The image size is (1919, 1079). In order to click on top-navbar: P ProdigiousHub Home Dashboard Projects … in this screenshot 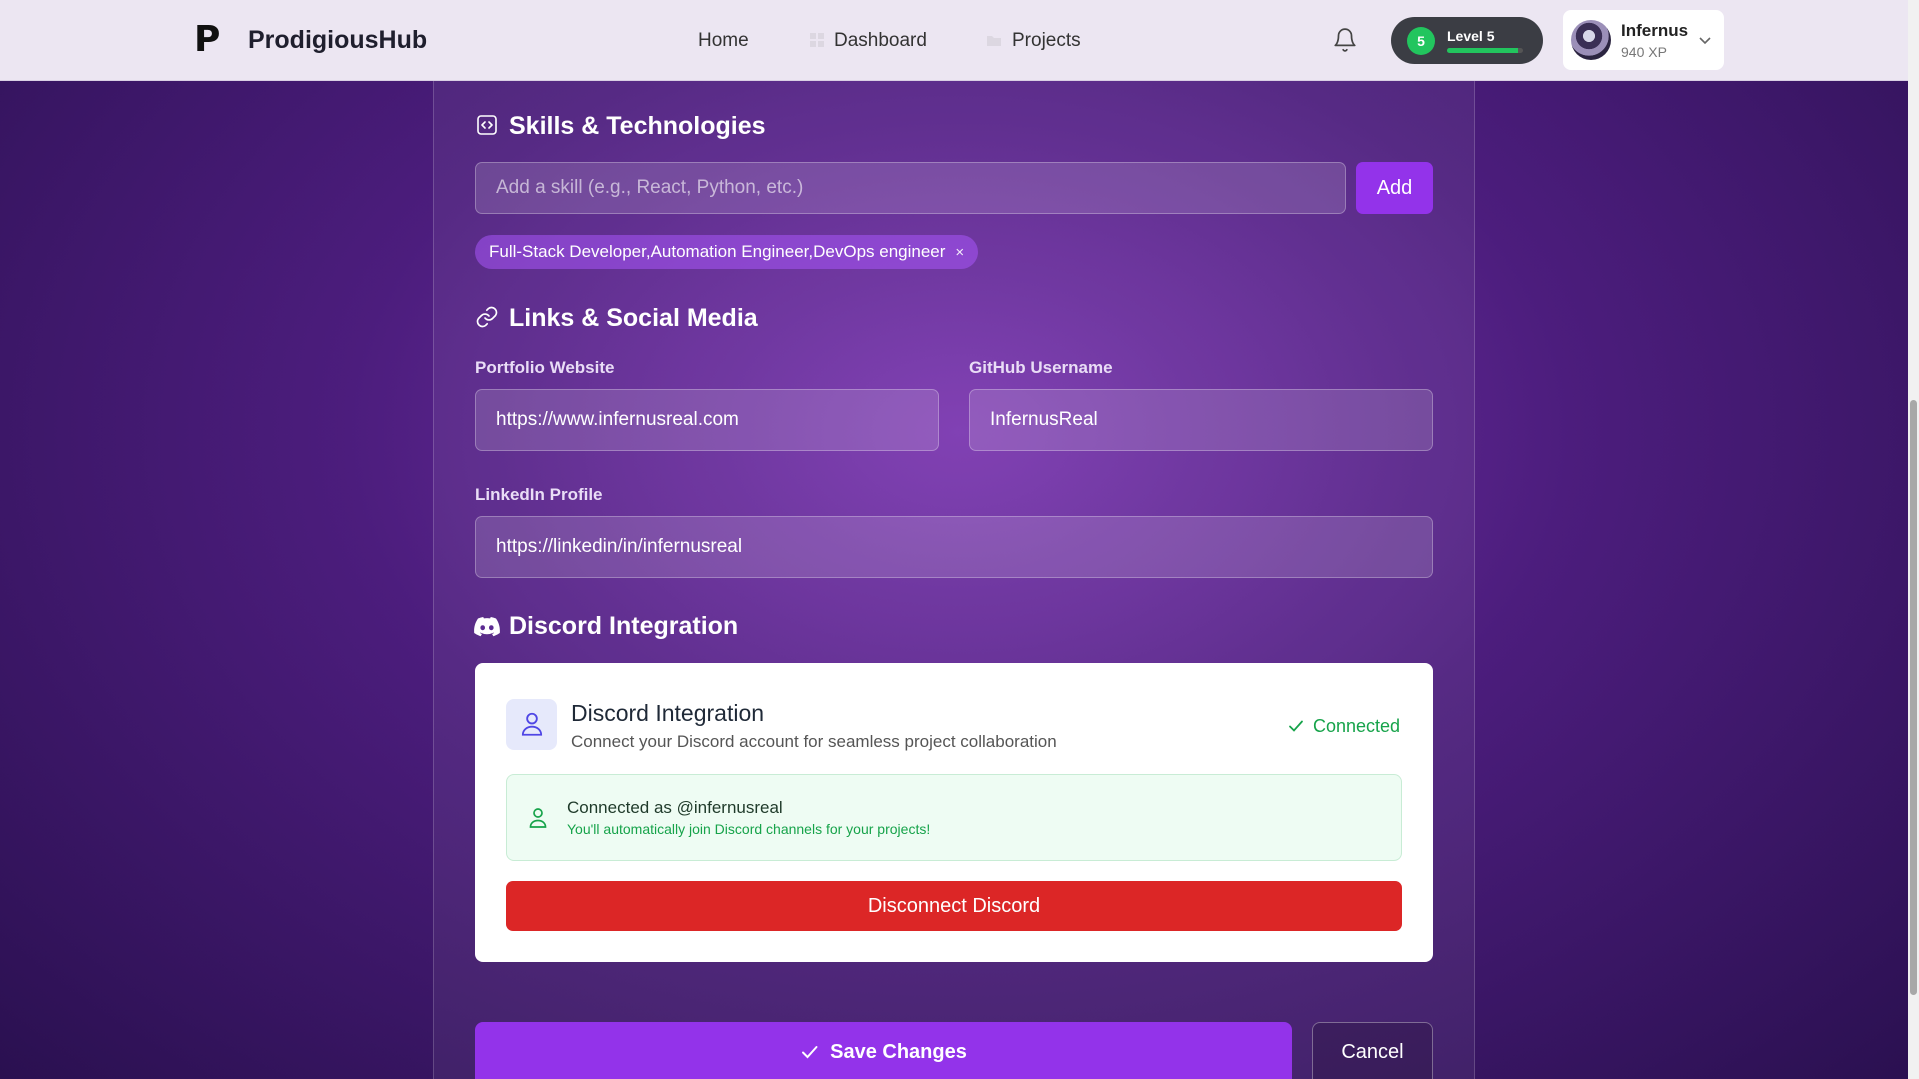, I will do `click(954, 40)`.